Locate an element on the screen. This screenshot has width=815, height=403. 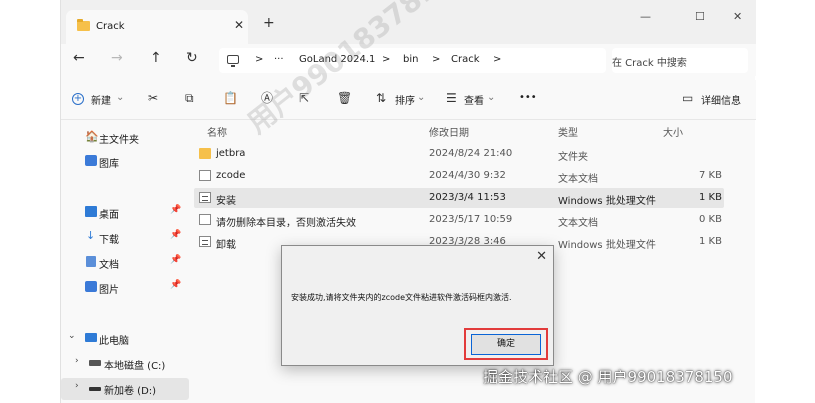
delete-icon: 🗑 is located at coordinates (344, 98).